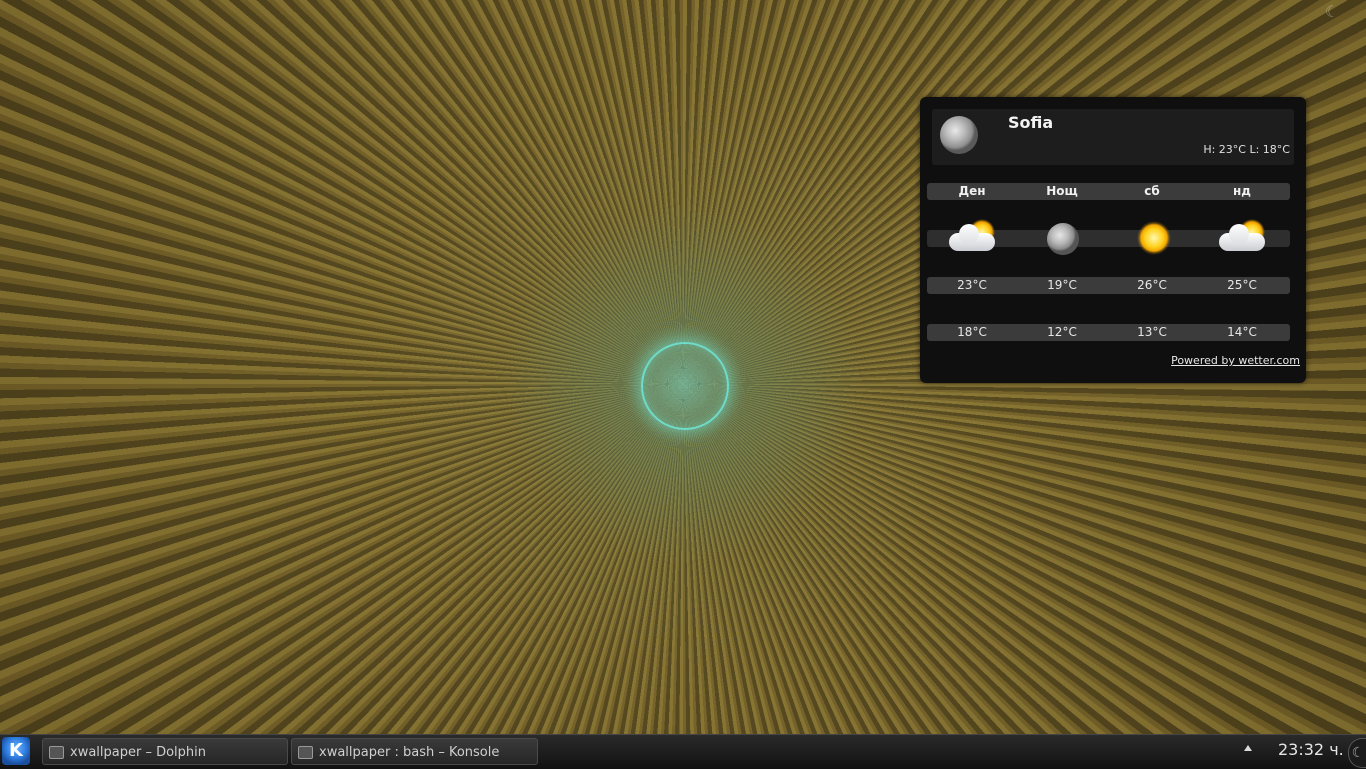  I want to click on sun-icon, so click(1152, 234).